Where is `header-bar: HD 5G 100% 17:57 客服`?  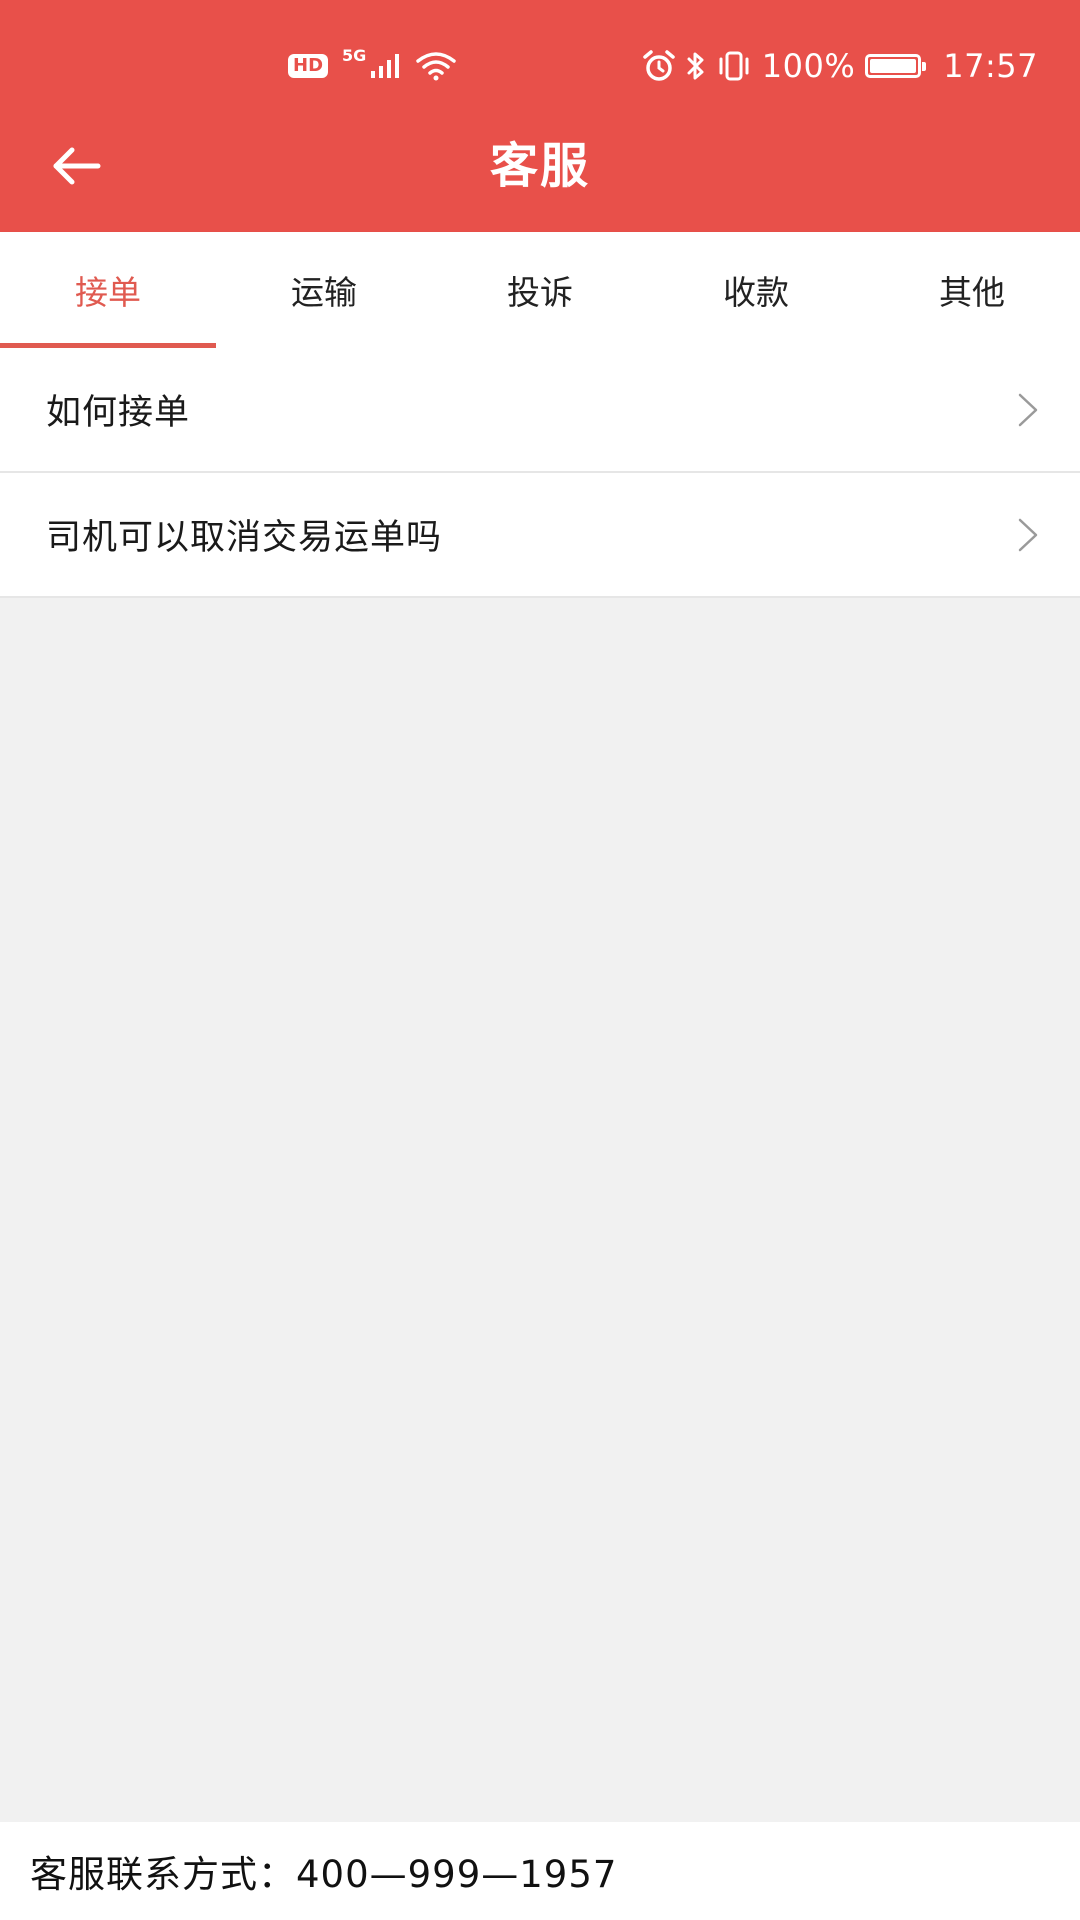 header-bar: HD 5G 100% 17:57 客服 is located at coordinates (540, 116).